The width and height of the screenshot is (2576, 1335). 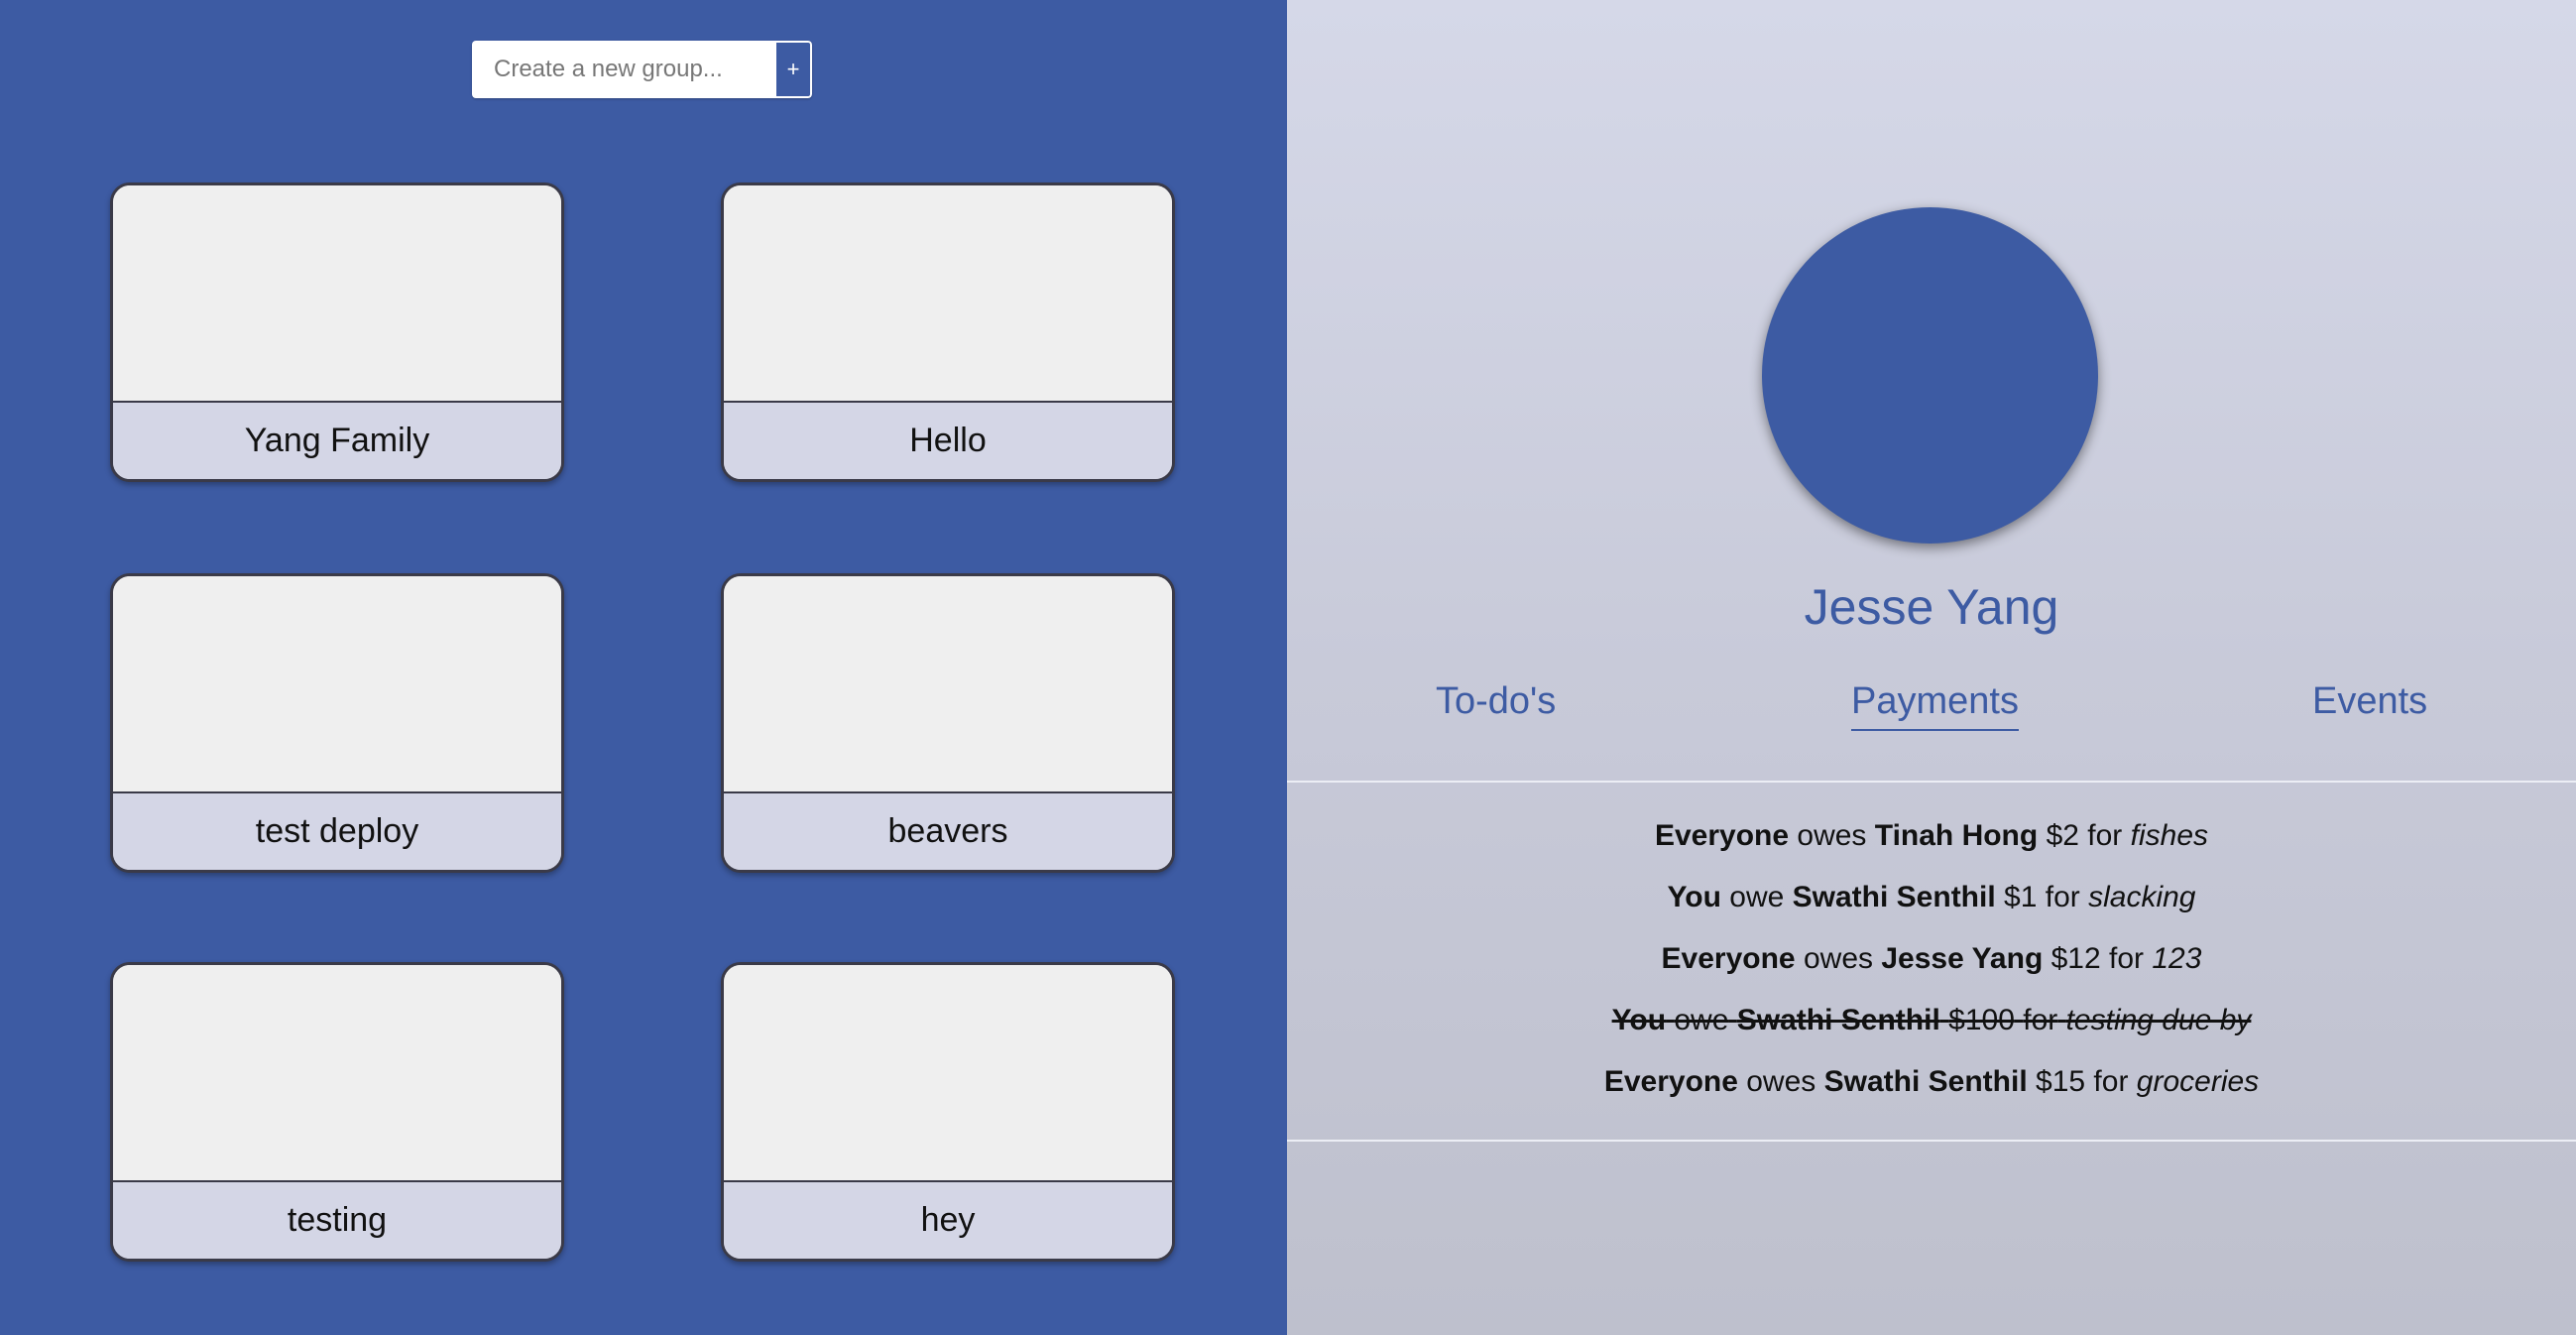 What do you see at coordinates (793, 69) in the screenshot?
I see `create-group-button: +` at bounding box center [793, 69].